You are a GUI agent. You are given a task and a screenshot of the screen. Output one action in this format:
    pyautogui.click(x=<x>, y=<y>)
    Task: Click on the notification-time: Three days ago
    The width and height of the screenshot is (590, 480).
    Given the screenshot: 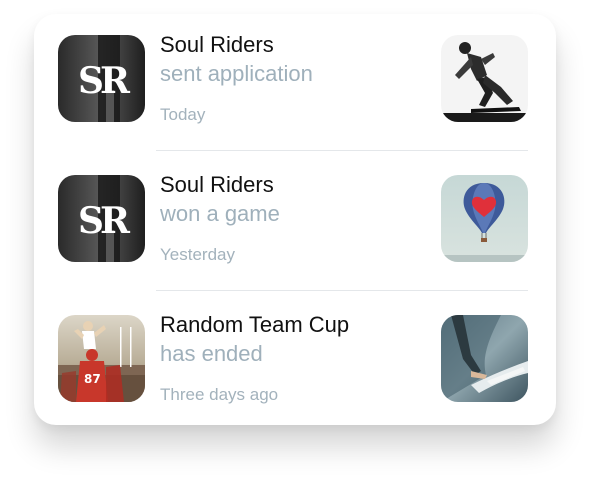 What is the action you would take?
    pyautogui.click(x=219, y=394)
    